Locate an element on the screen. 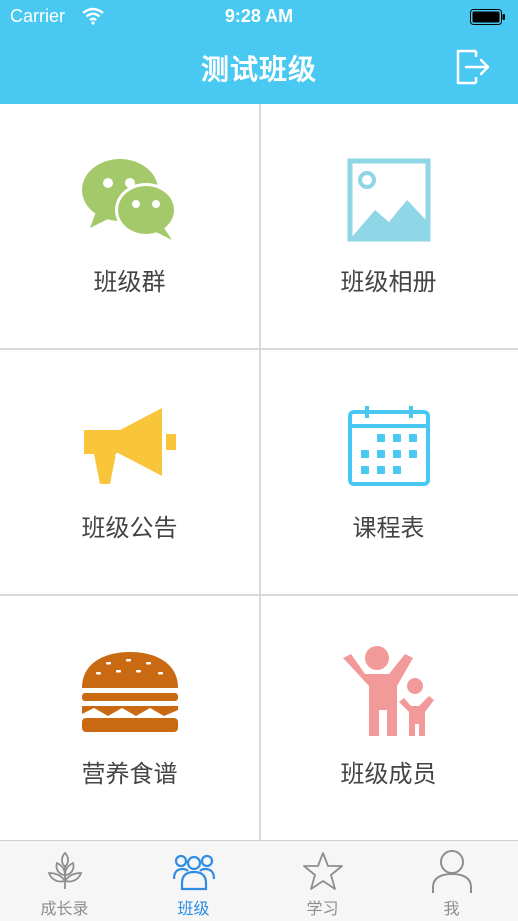 Image resolution: width=518 pixels, height=921 pixels. grid-item-label: 班级群 is located at coordinates (129, 282).